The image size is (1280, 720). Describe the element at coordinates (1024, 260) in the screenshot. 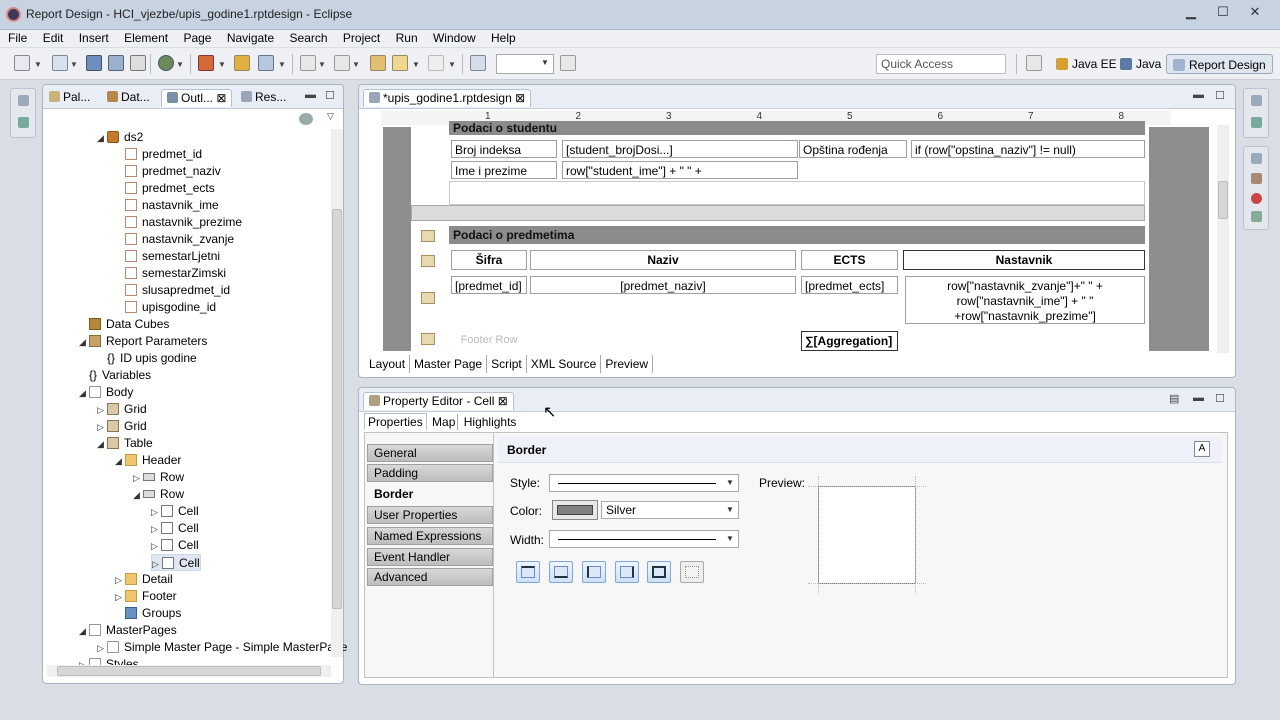

I see `header-cell-nastavnik: Nastavnik` at that location.